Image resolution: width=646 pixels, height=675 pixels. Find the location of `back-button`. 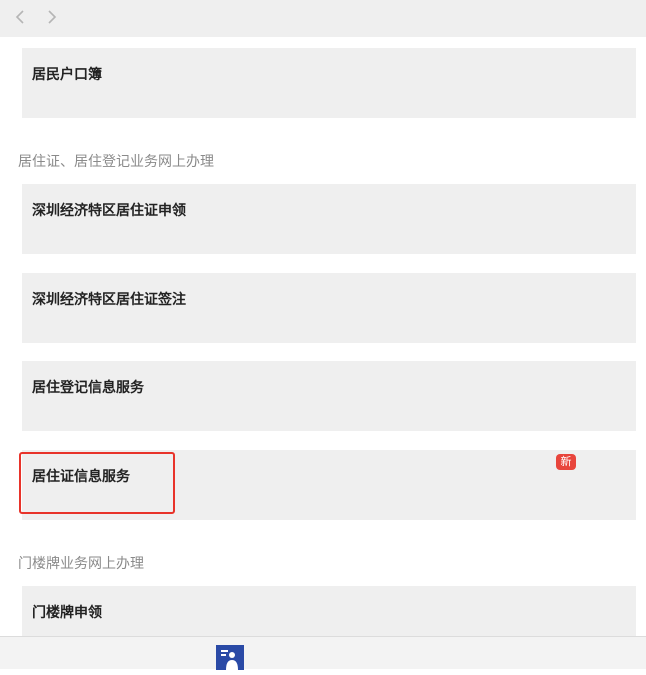

back-button is located at coordinates (20, 17).